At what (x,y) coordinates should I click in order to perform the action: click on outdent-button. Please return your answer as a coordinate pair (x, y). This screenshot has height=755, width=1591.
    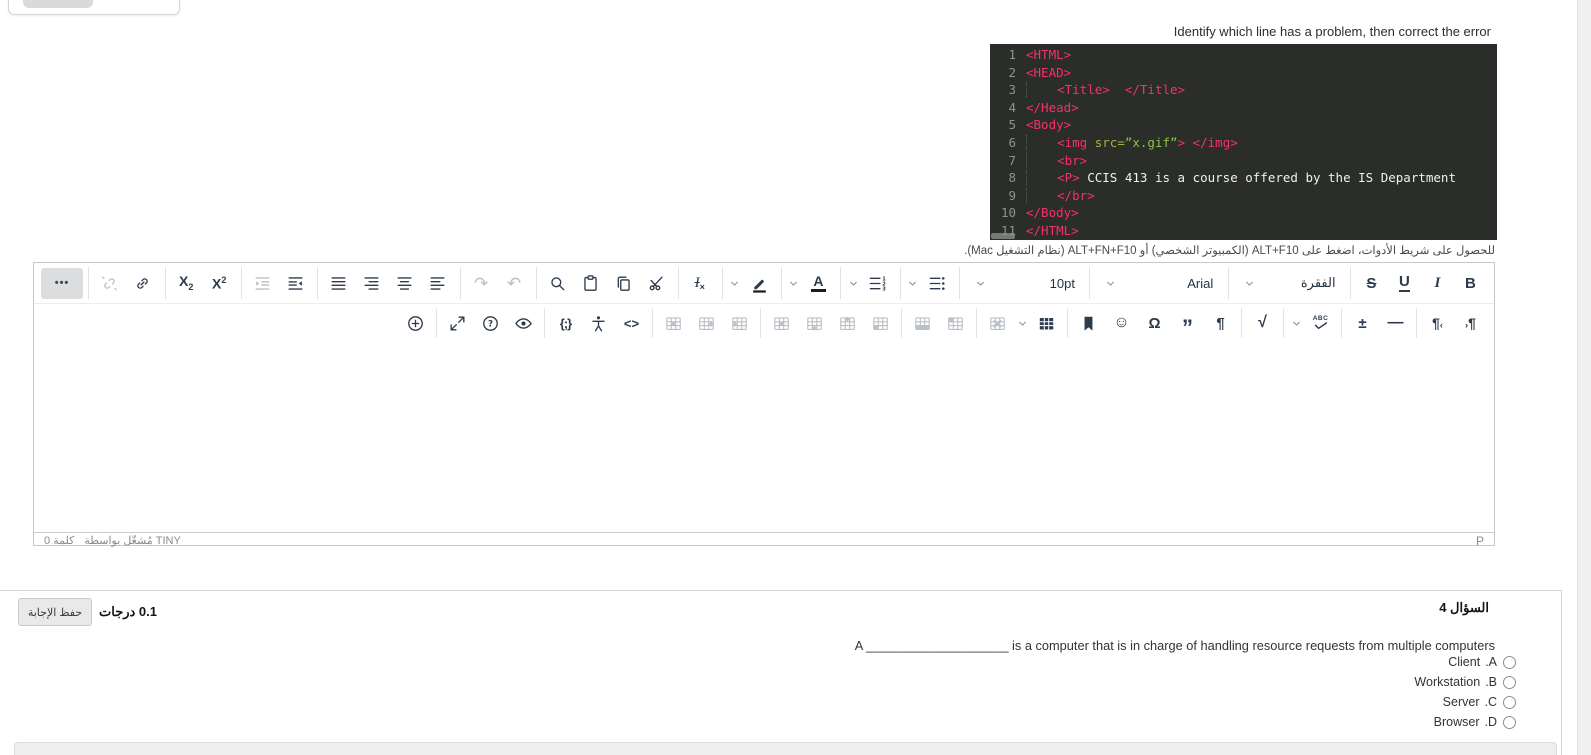
    Looking at the image, I should click on (262, 283).